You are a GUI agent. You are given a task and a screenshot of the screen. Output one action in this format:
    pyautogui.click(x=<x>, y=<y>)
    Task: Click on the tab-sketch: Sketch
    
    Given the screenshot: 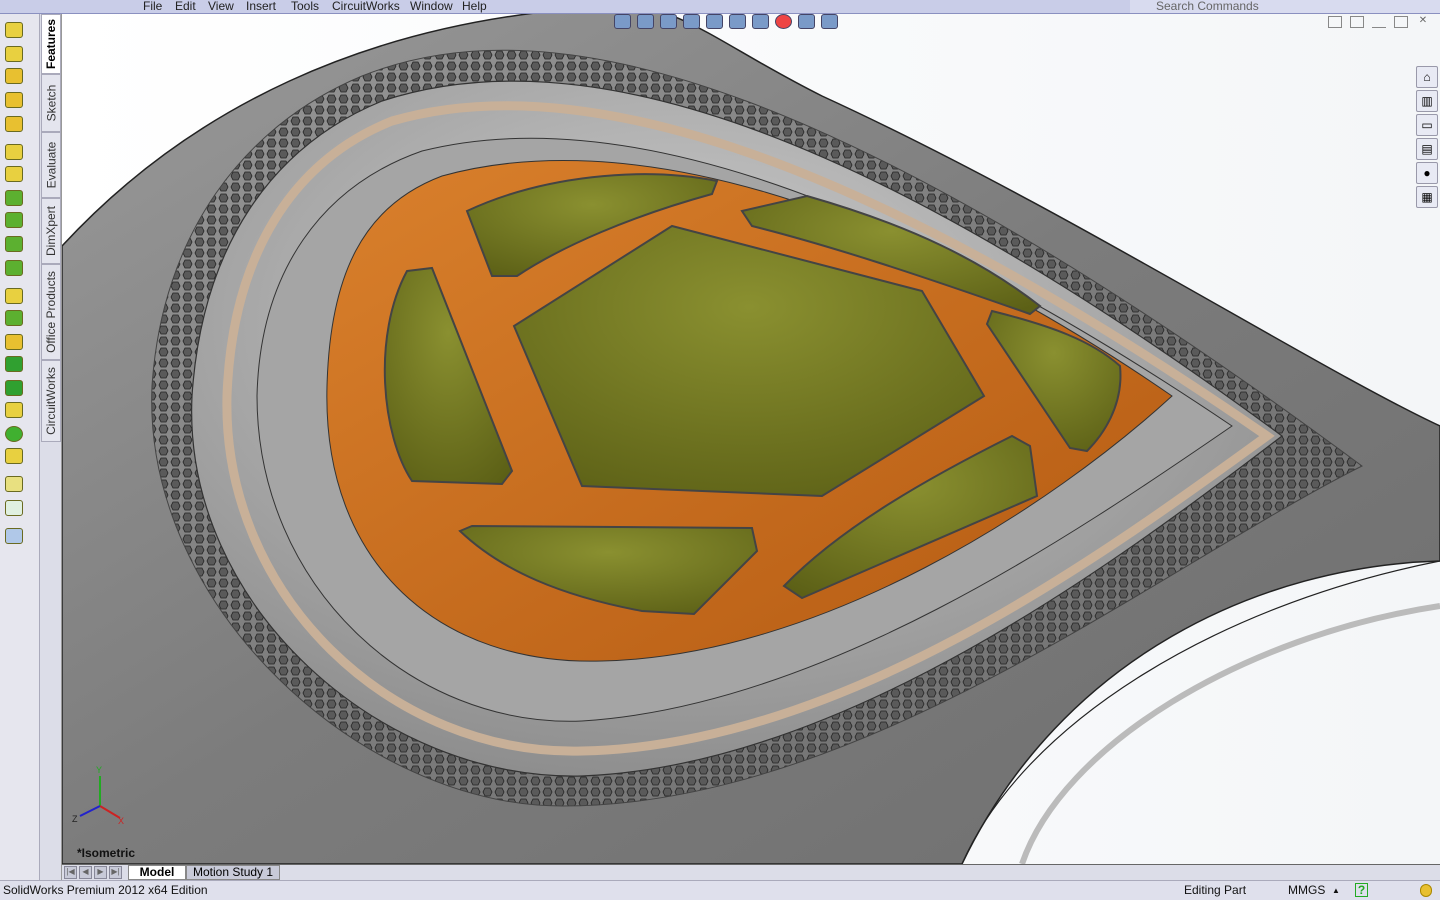 What is the action you would take?
    pyautogui.click(x=51, y=103)
    